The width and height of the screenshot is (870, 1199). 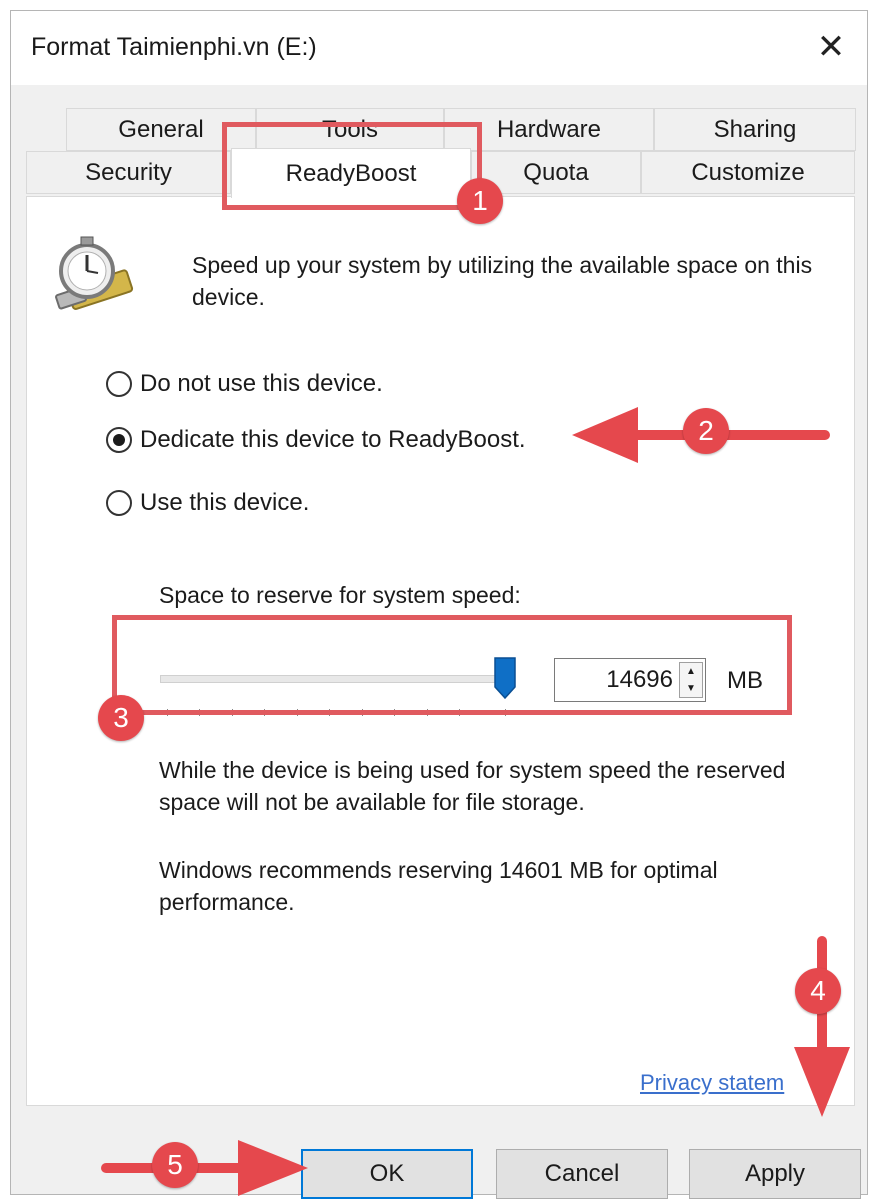 What do you see at coordinates (174, 47) in the screenshot?
I see `window-title: Format Taimienphi.vn (E:)` at bounding box center [174, 47].